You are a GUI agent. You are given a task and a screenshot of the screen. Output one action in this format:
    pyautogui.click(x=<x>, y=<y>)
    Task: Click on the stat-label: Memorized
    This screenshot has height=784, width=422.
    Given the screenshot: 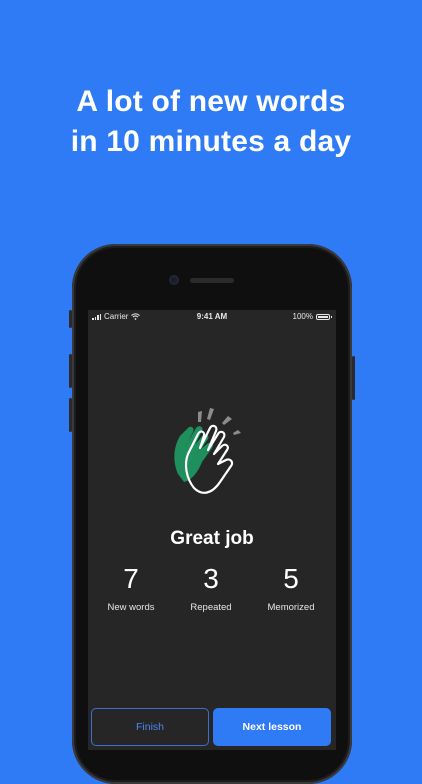 What is the action you would take?
    pyautogui.click(x=291, y=607)
    